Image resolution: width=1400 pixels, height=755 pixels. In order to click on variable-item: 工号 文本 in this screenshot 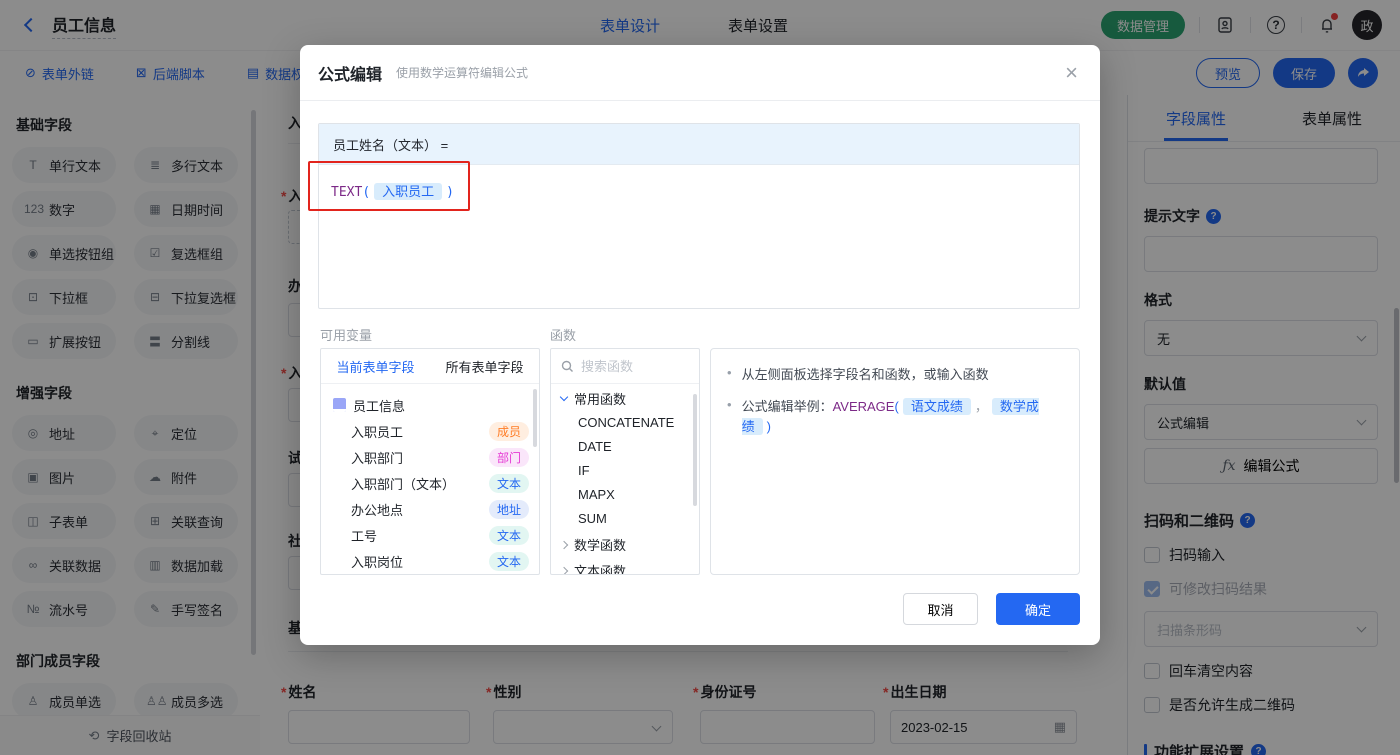, I will do `click(430, 535)`.